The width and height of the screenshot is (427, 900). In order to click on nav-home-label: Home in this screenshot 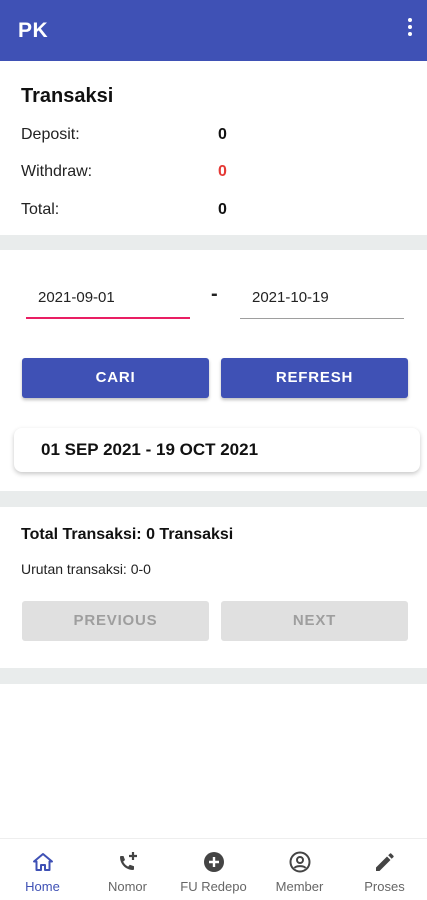, I will do `click(42, 886)`.